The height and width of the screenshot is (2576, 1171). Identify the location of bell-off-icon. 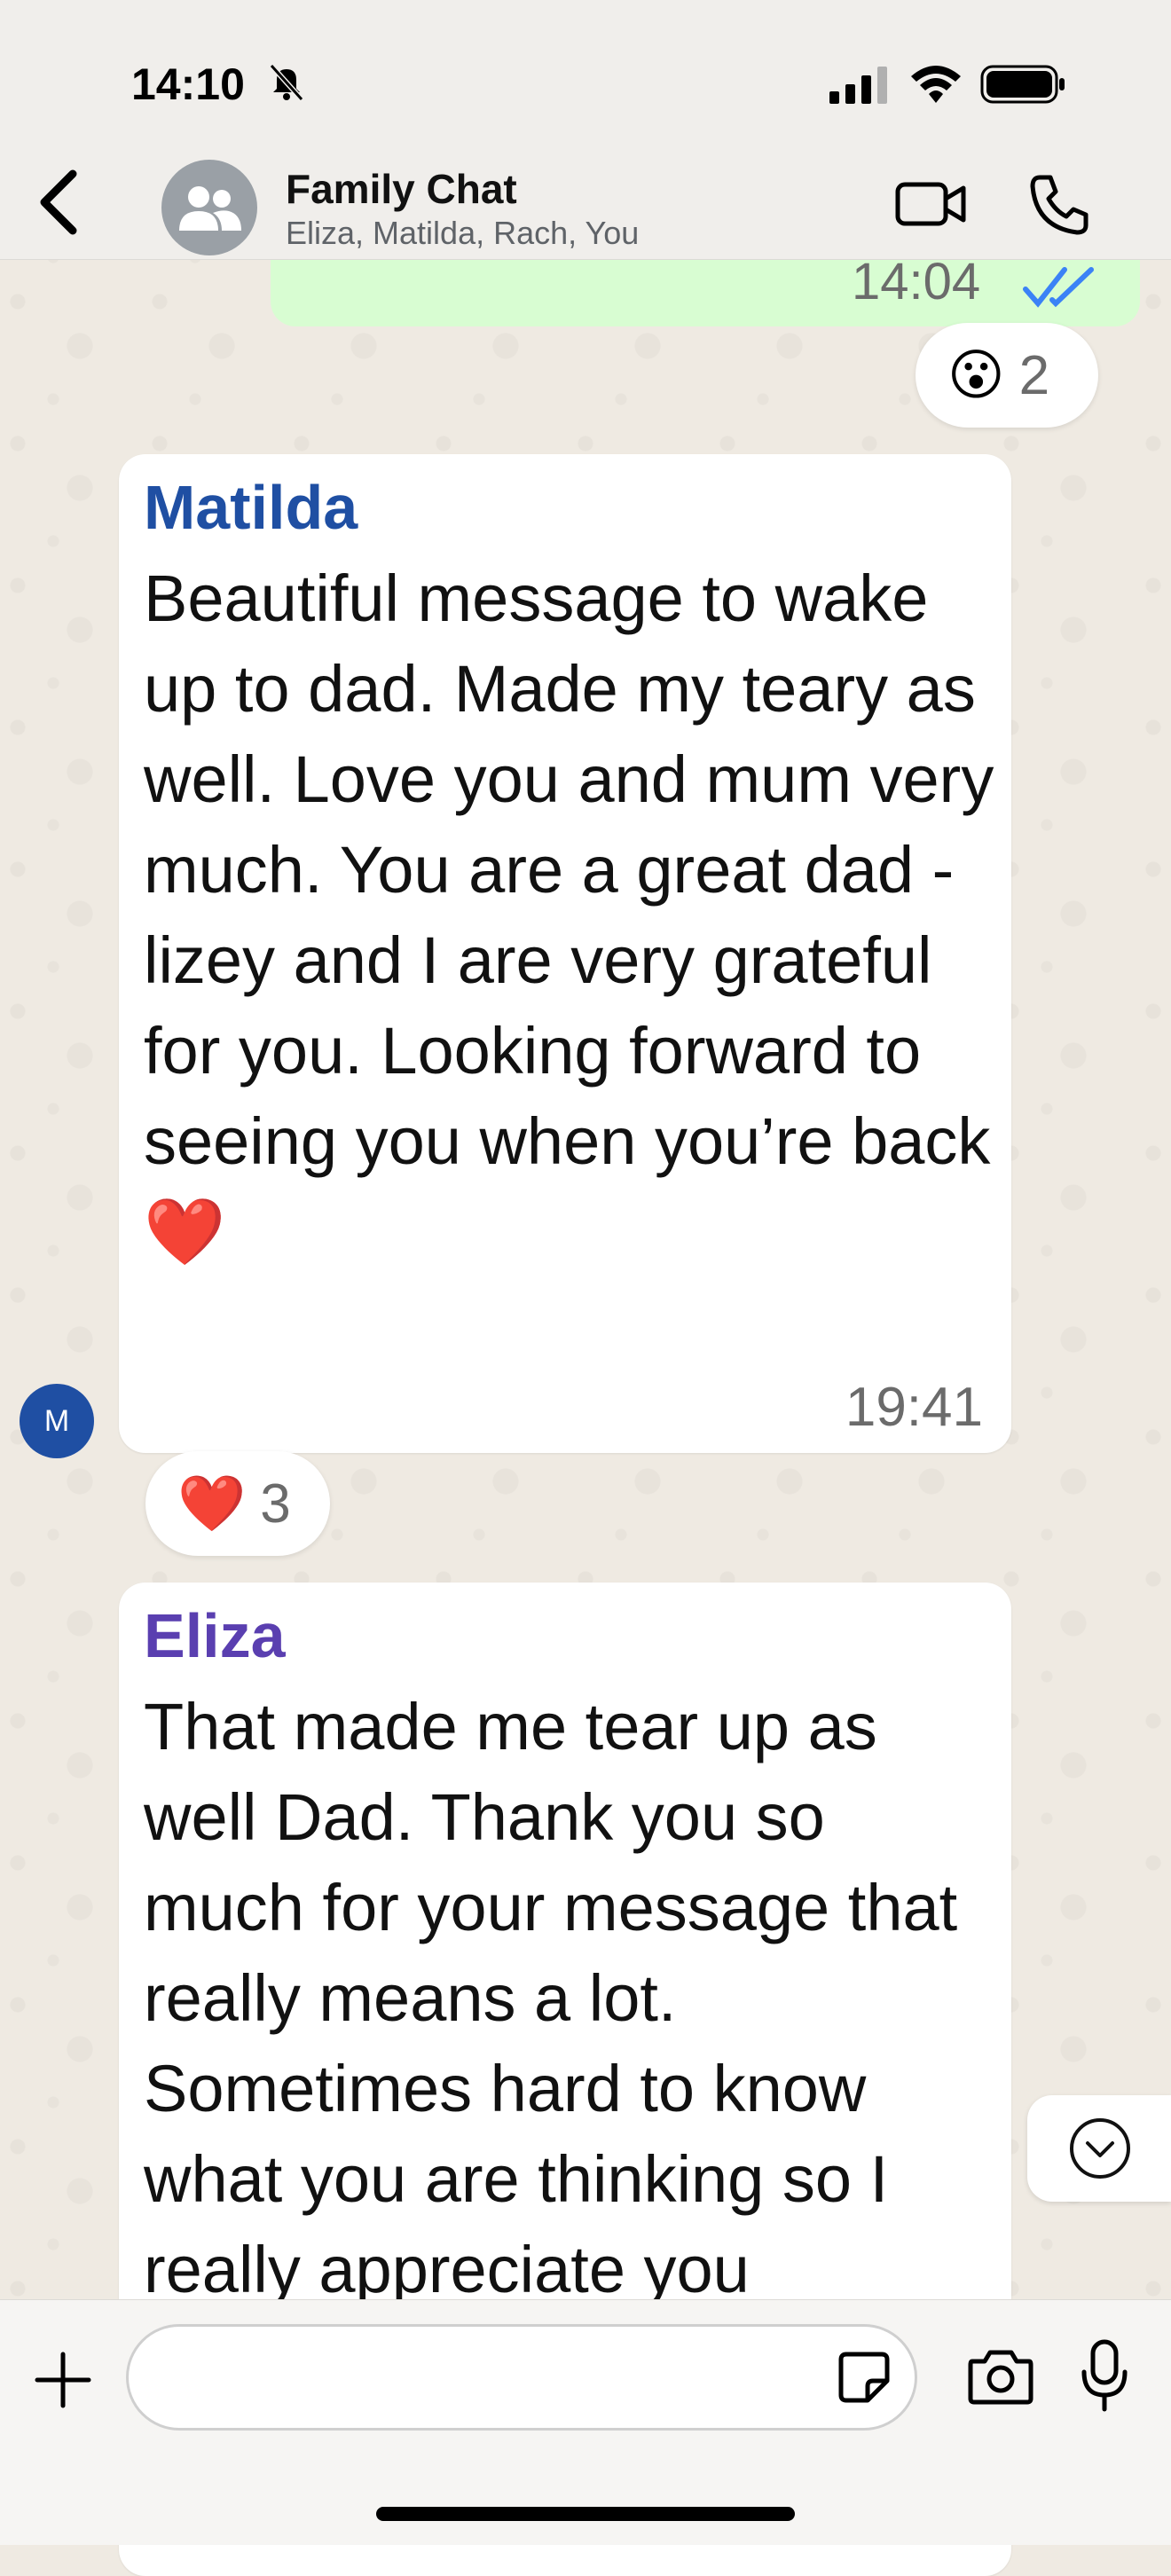
(287, 82).